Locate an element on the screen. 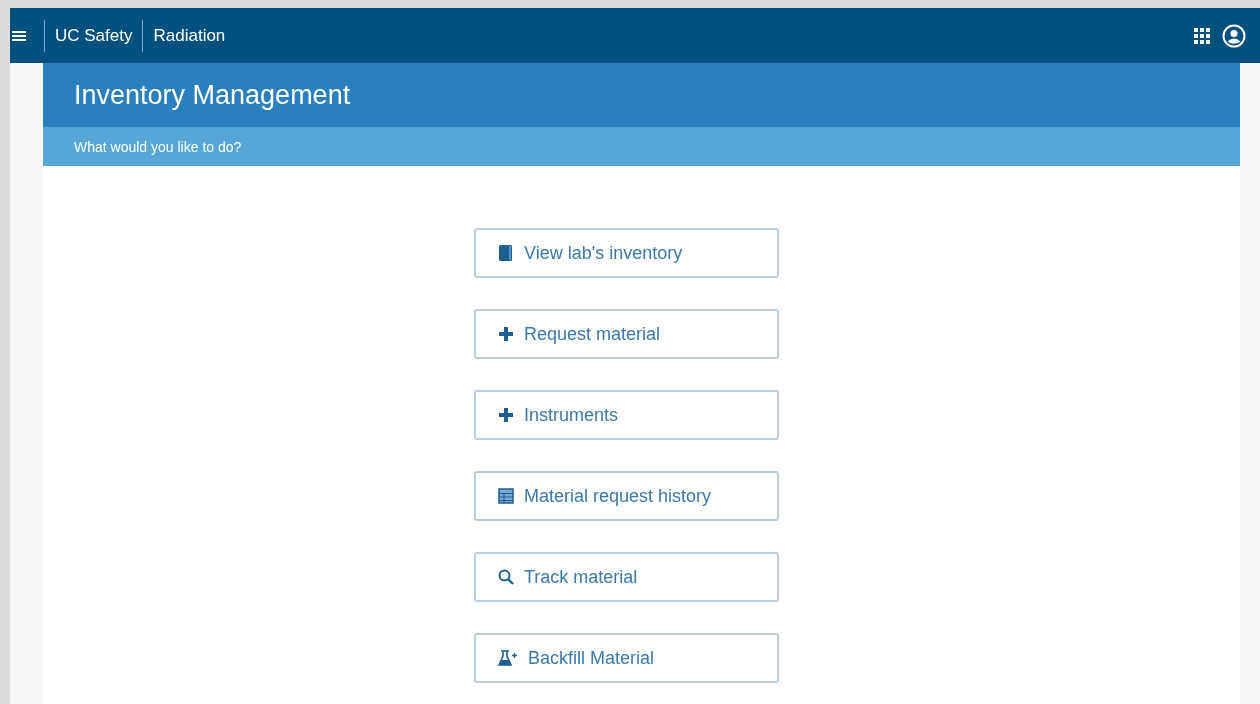 Image resolution: width=1260 pixels, height=704 pixels. action-button: Backfill Material is located at coordinates (626, 658).